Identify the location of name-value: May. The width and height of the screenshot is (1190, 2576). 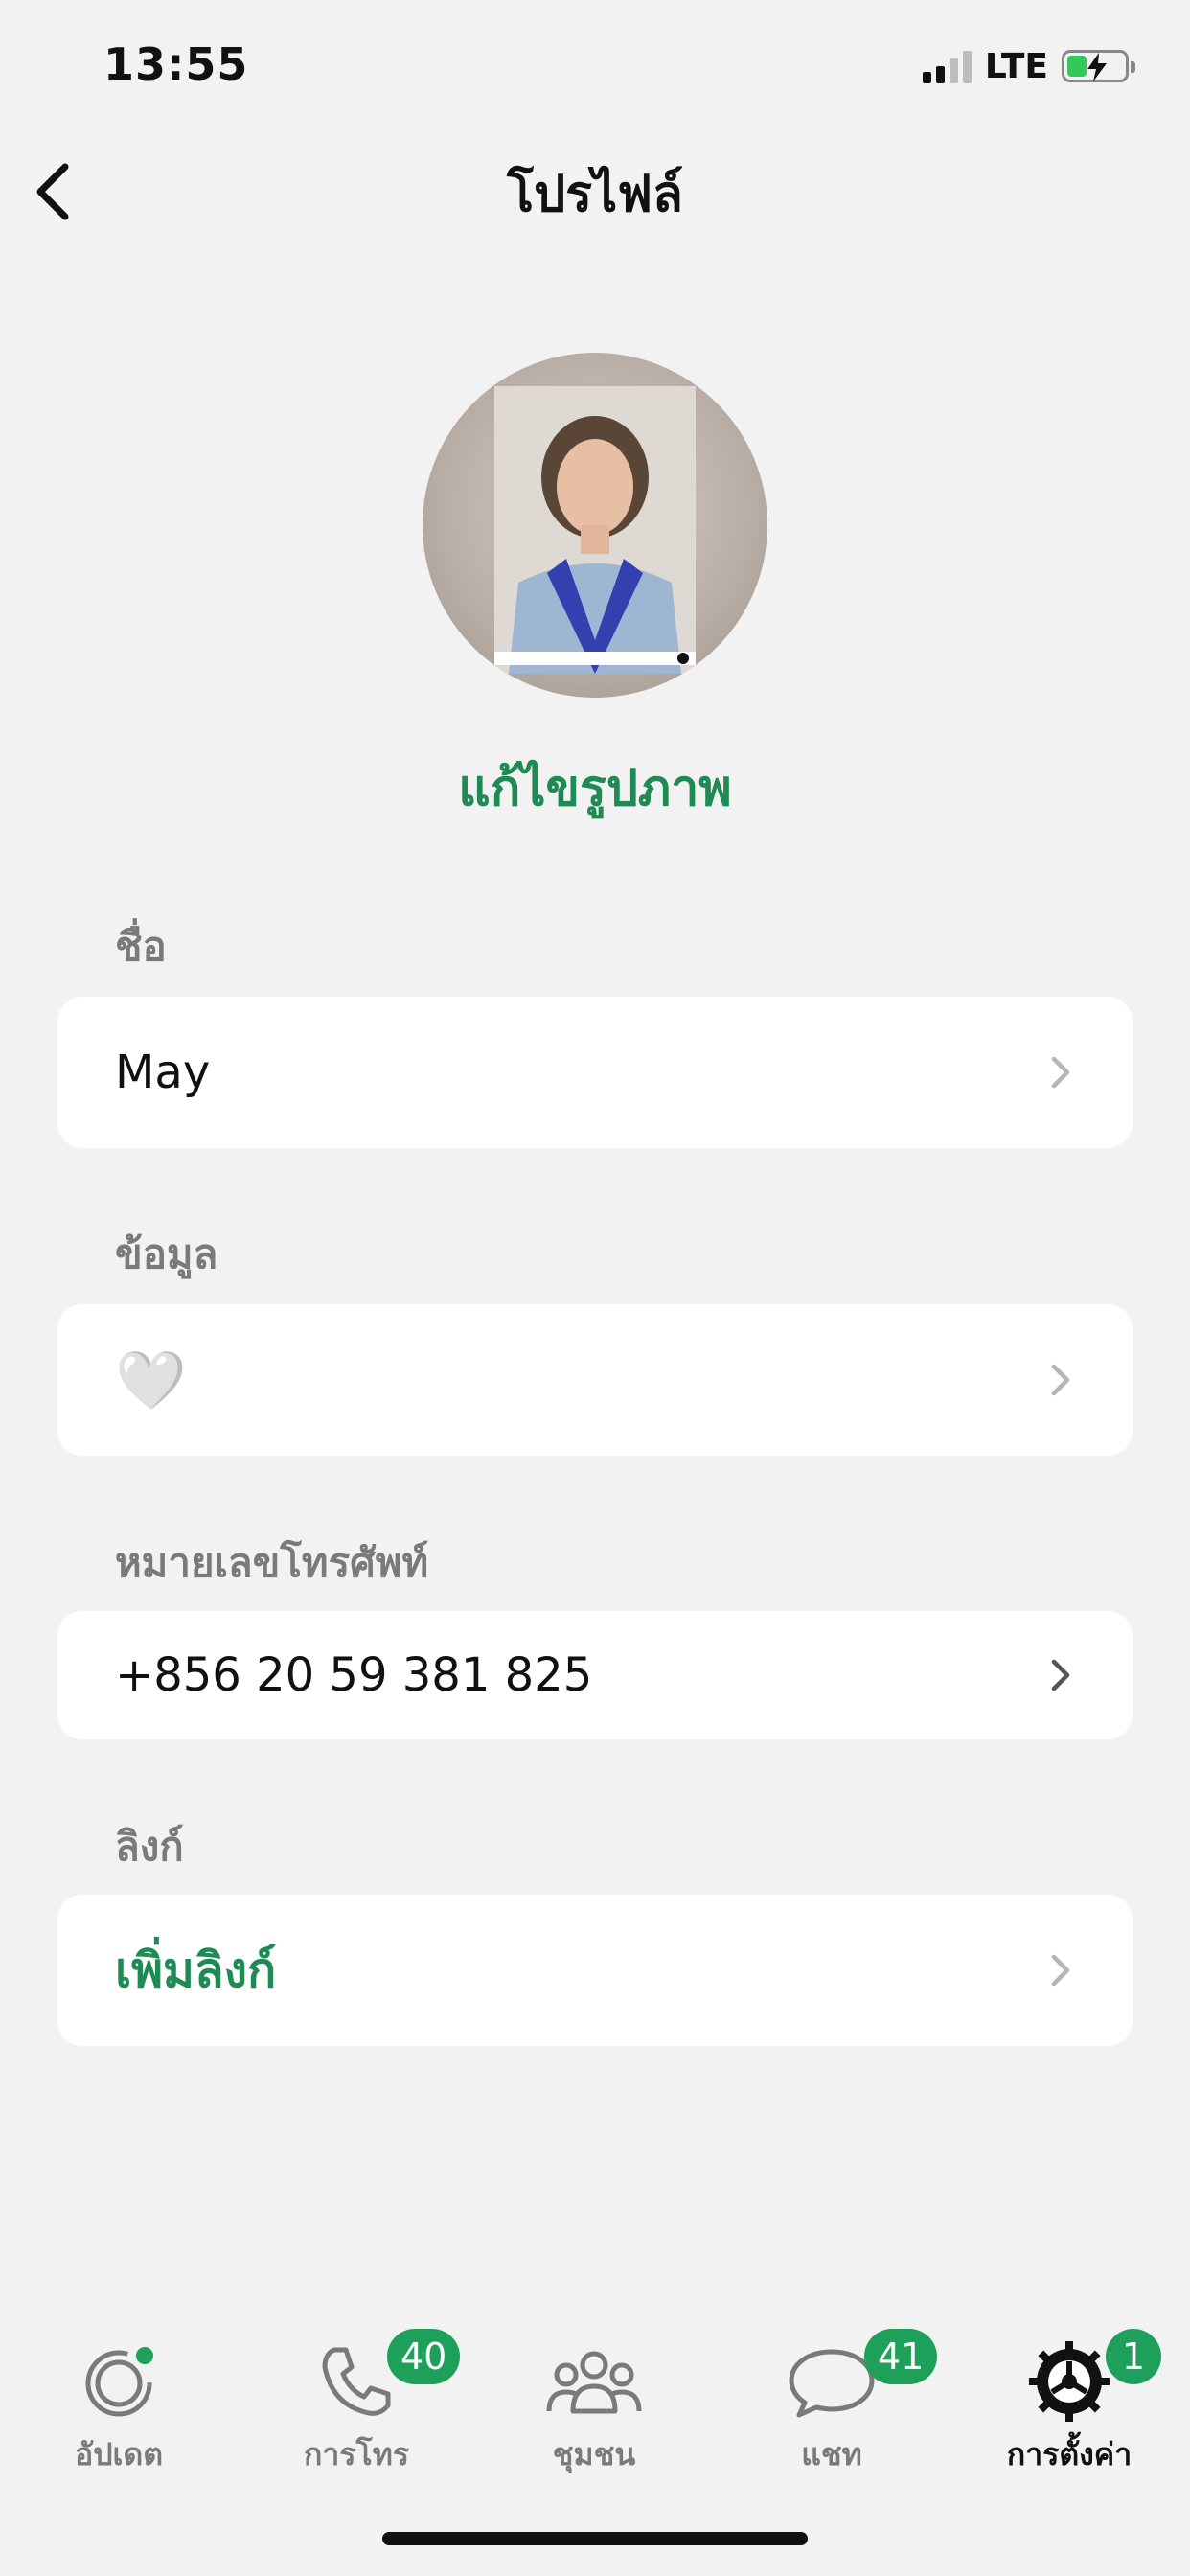
(163, 1072).